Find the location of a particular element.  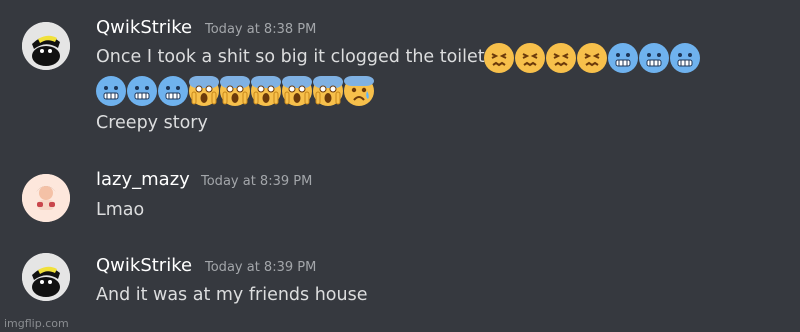

message-text: And it was at my friends house is located at coordinates (232, 295).